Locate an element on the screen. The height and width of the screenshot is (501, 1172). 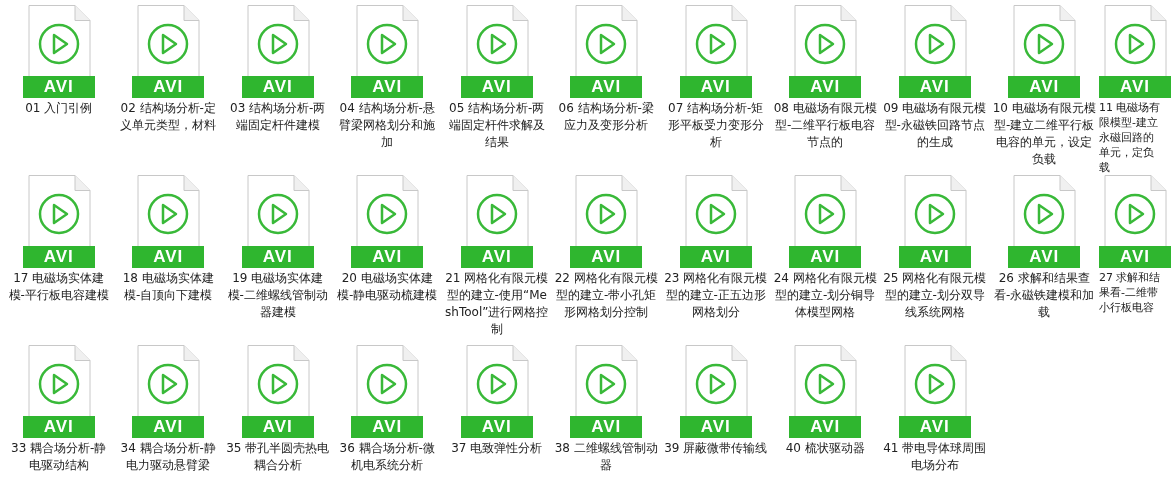
file-name: 38 二维螺线管制动器 is located at coordinates (606, 457).